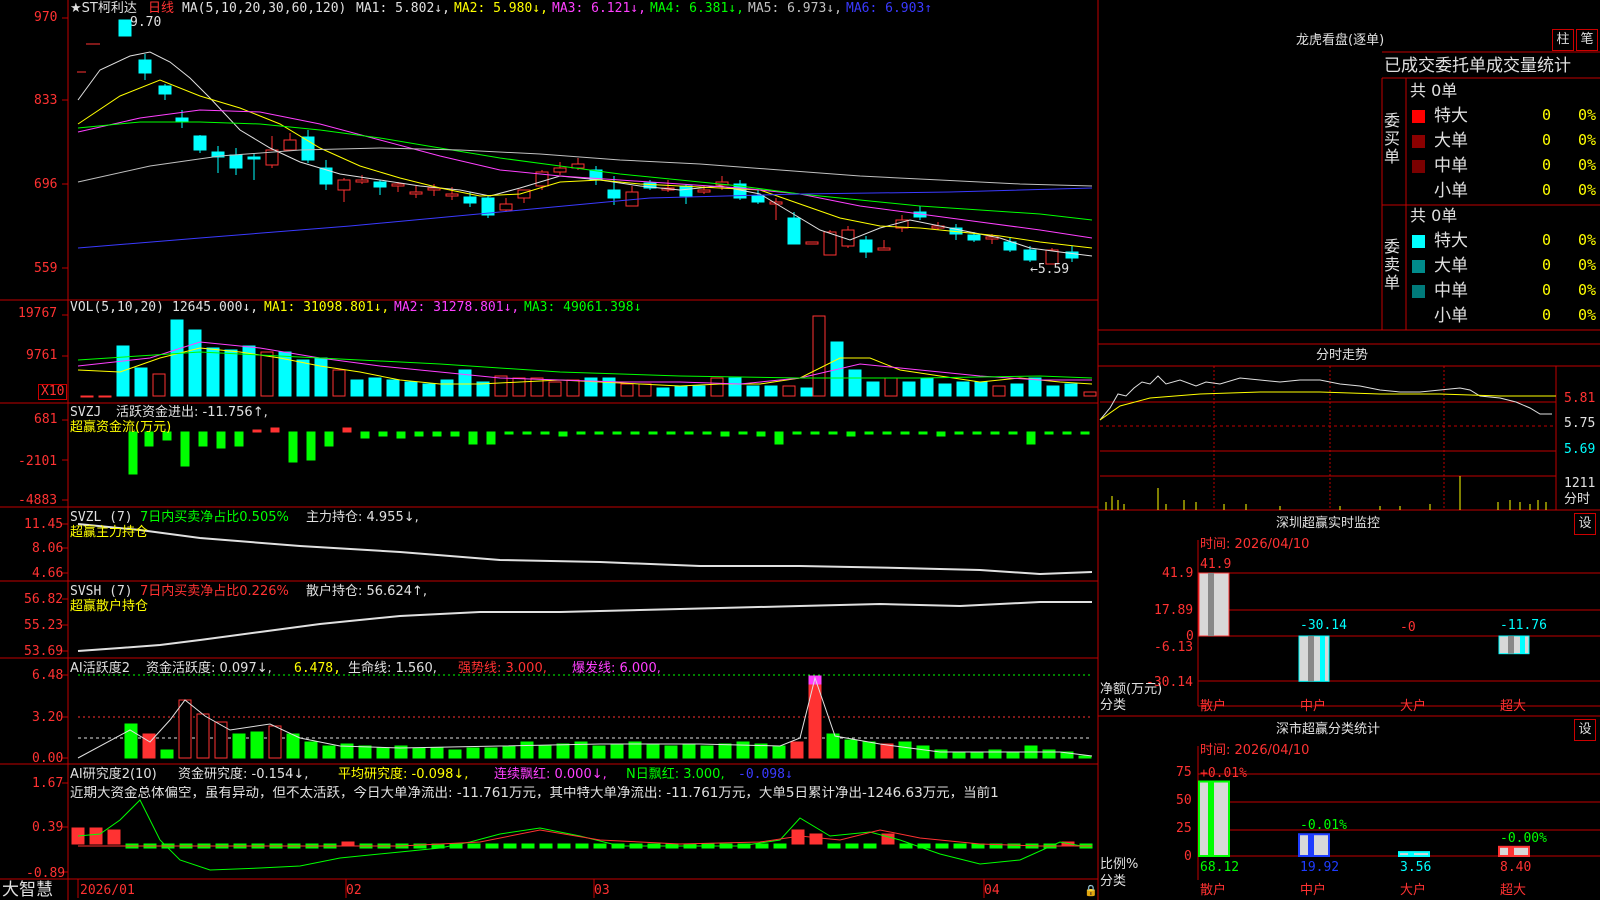 The height and width of the screenshot is (900, 1600). I want to click on sz-classify-title: 深市超赢分类统计, so click(1328, 729).